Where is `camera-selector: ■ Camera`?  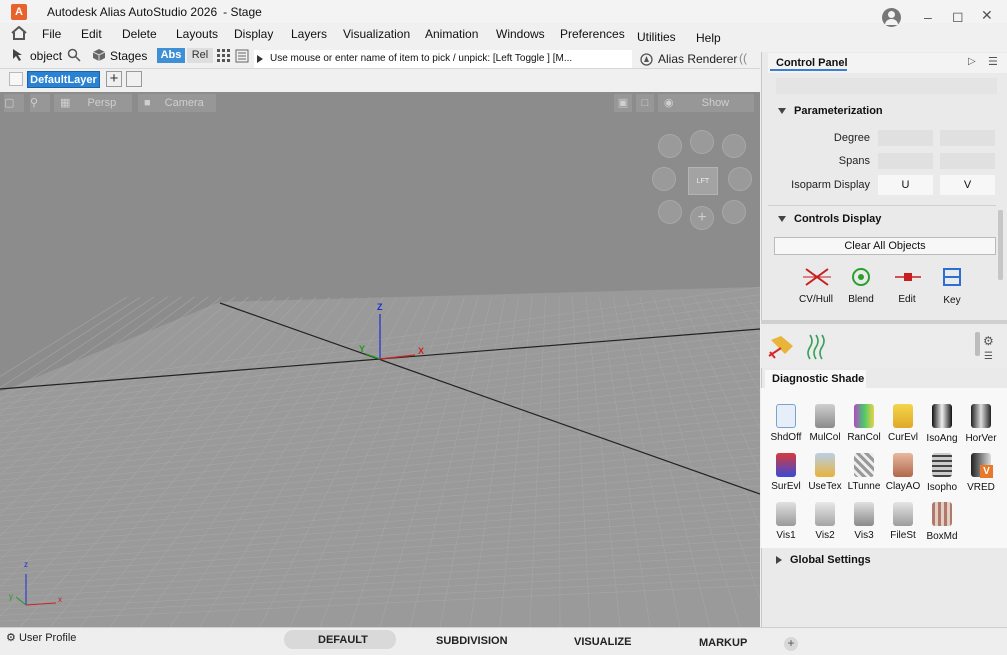 camera-selector: ■ Camera is located at coordinates (177, 103).